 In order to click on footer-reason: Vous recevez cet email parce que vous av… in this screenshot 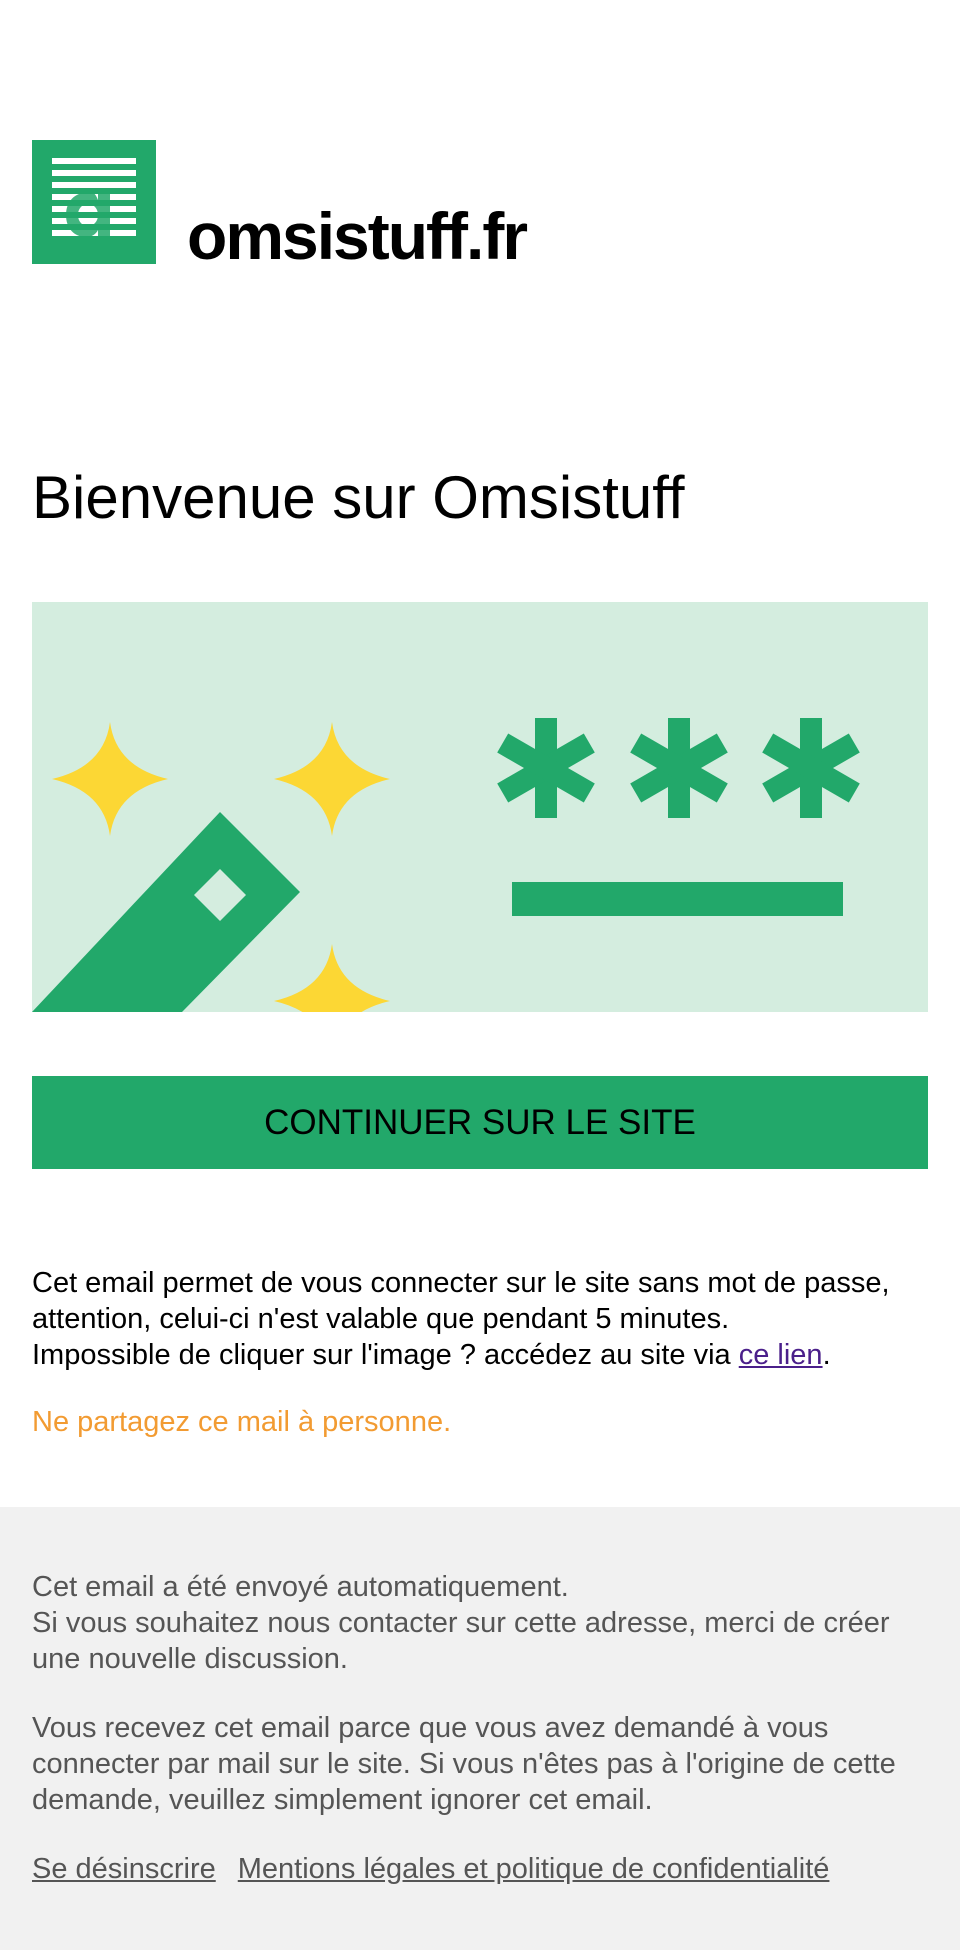, I will do `click(464, 1764)`.